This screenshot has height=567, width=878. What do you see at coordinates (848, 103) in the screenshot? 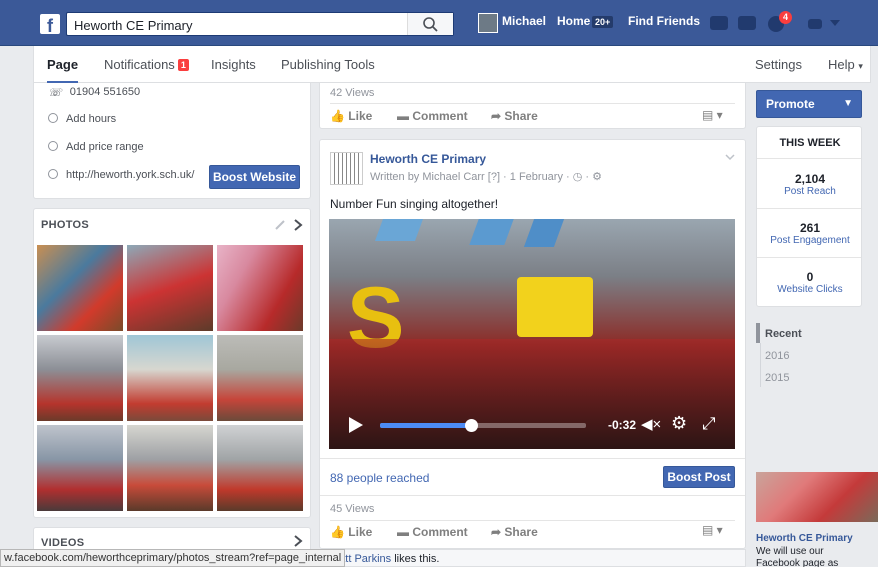
I see `promote-dropdown-icon: ▼` at bounding box center [848, 103].